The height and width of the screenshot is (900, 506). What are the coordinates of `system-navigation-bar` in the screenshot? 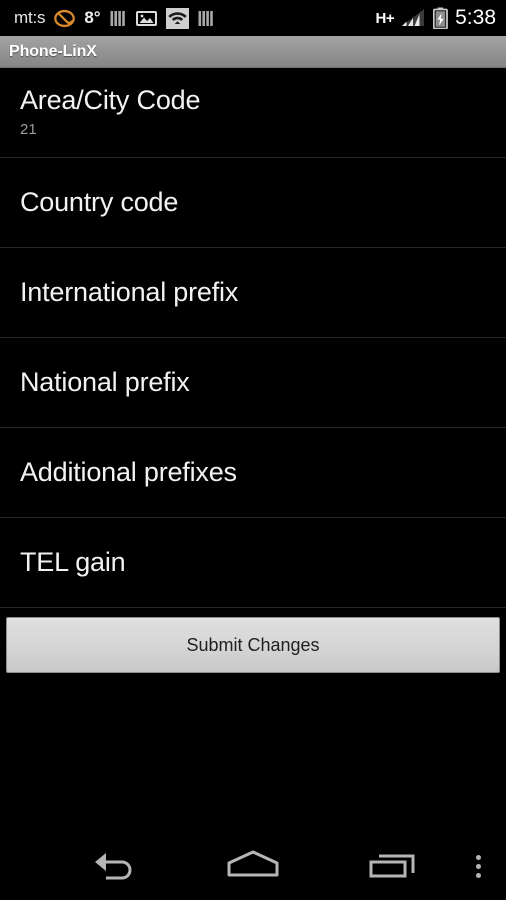 It's located at (253, 866).